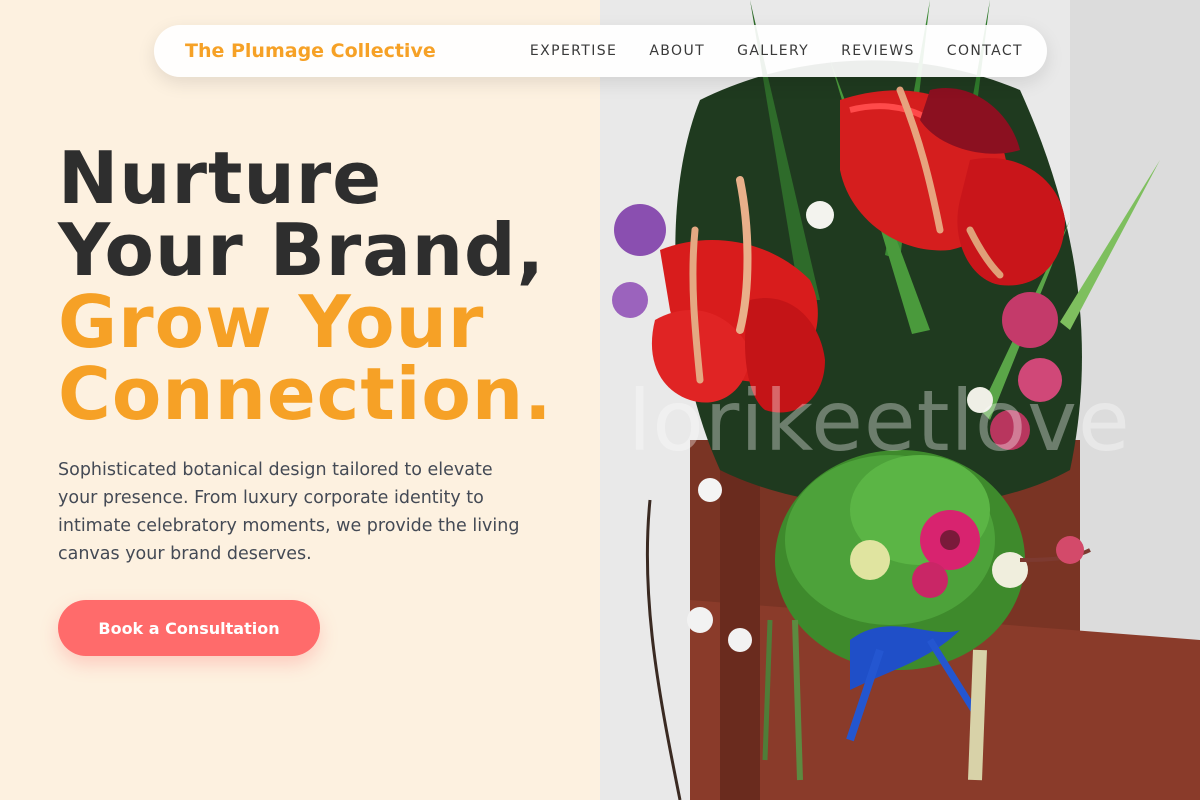  I want to click on nav-link-expertise: EXPERTISE, so click(573, 51).